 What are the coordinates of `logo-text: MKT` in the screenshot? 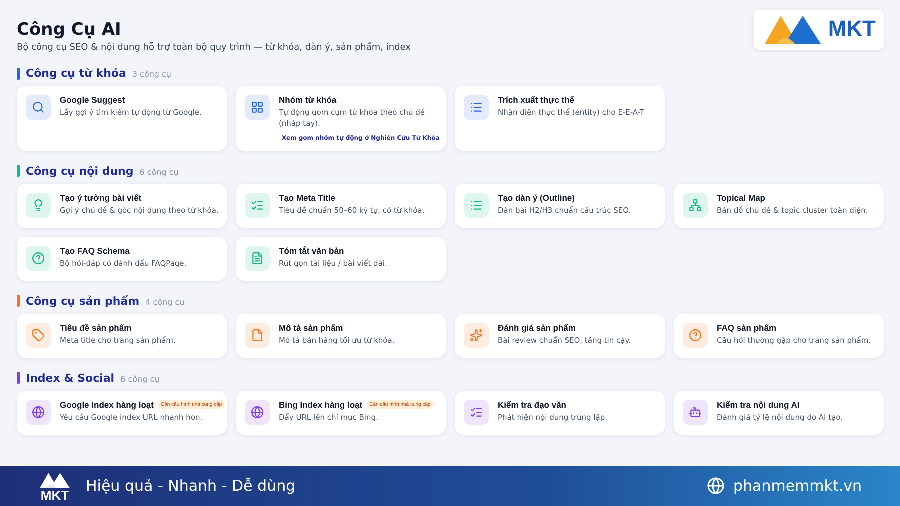 It's located at (852, 29).